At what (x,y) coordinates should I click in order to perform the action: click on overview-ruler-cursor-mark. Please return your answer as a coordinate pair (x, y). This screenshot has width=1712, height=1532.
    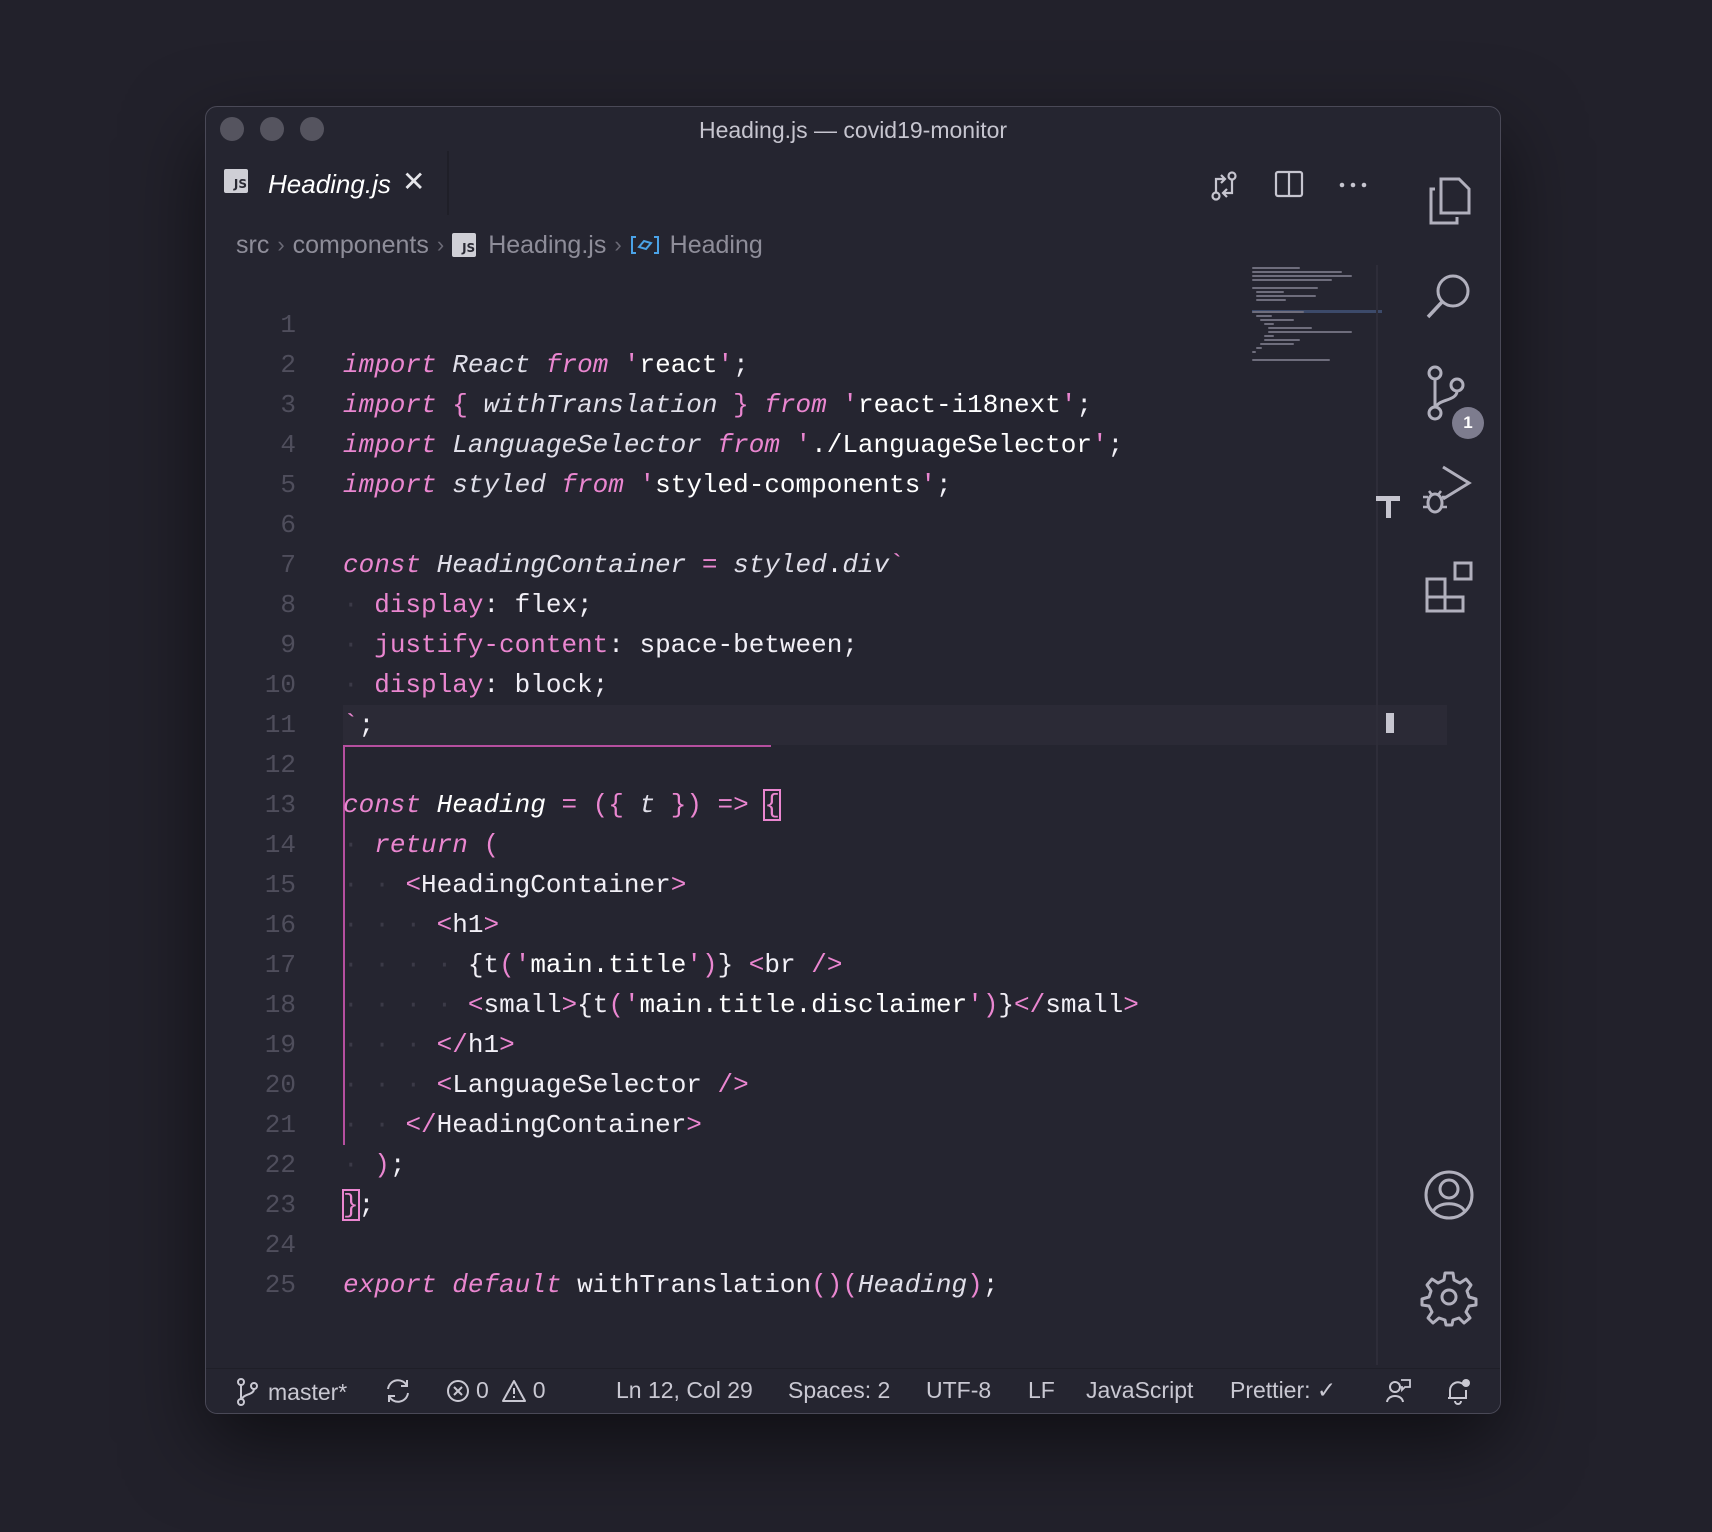
    Looking at the image, I should click on (1390, 723).